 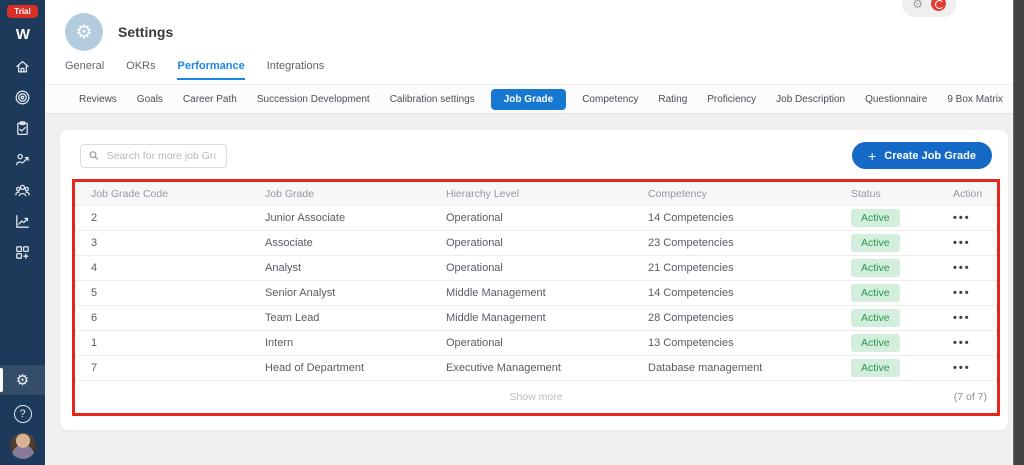 What do you see at coordinates (210, 99) in the screenshot?
I see `subtab-career-path: Career Path` at bounding box center [210, 99].